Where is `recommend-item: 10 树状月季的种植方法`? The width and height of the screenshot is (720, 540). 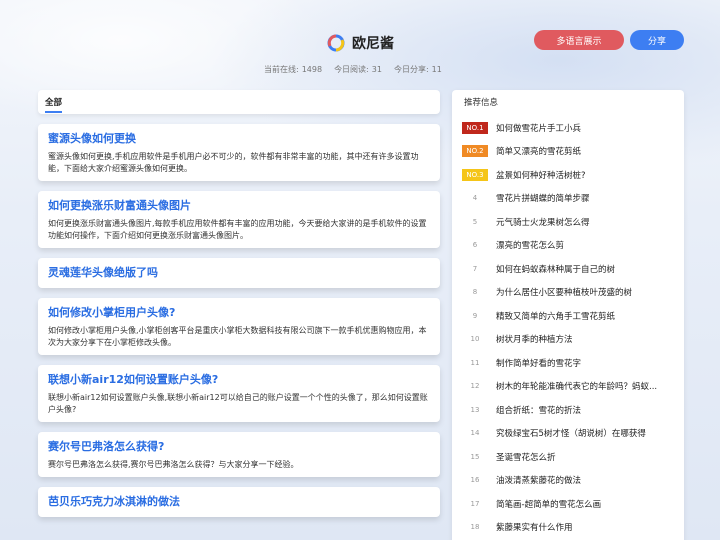
recommend-item: 10 树状月季的种植方法 is located at coordinates (568, 340).